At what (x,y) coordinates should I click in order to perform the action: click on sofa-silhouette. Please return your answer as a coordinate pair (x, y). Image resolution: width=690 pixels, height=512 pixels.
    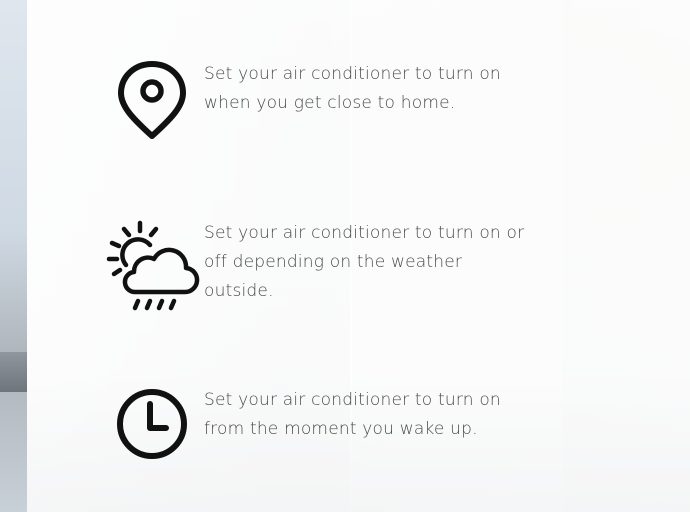
    Looking at the image, I should click on (13, 372).